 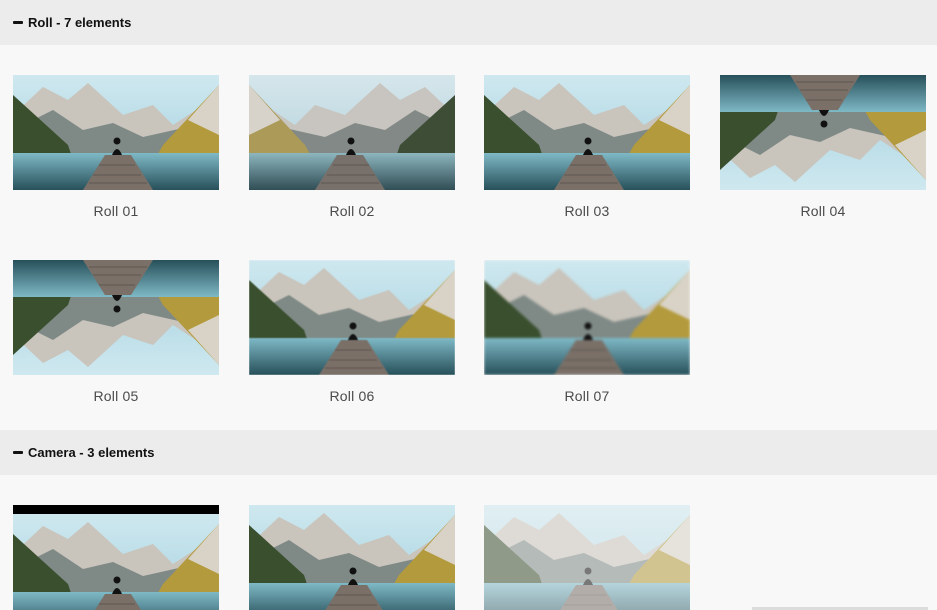 What do you see at coordinates (352, 396) in the screenshot?
I see `tile-caption: Roll 06` at bounding box center [352, 396].